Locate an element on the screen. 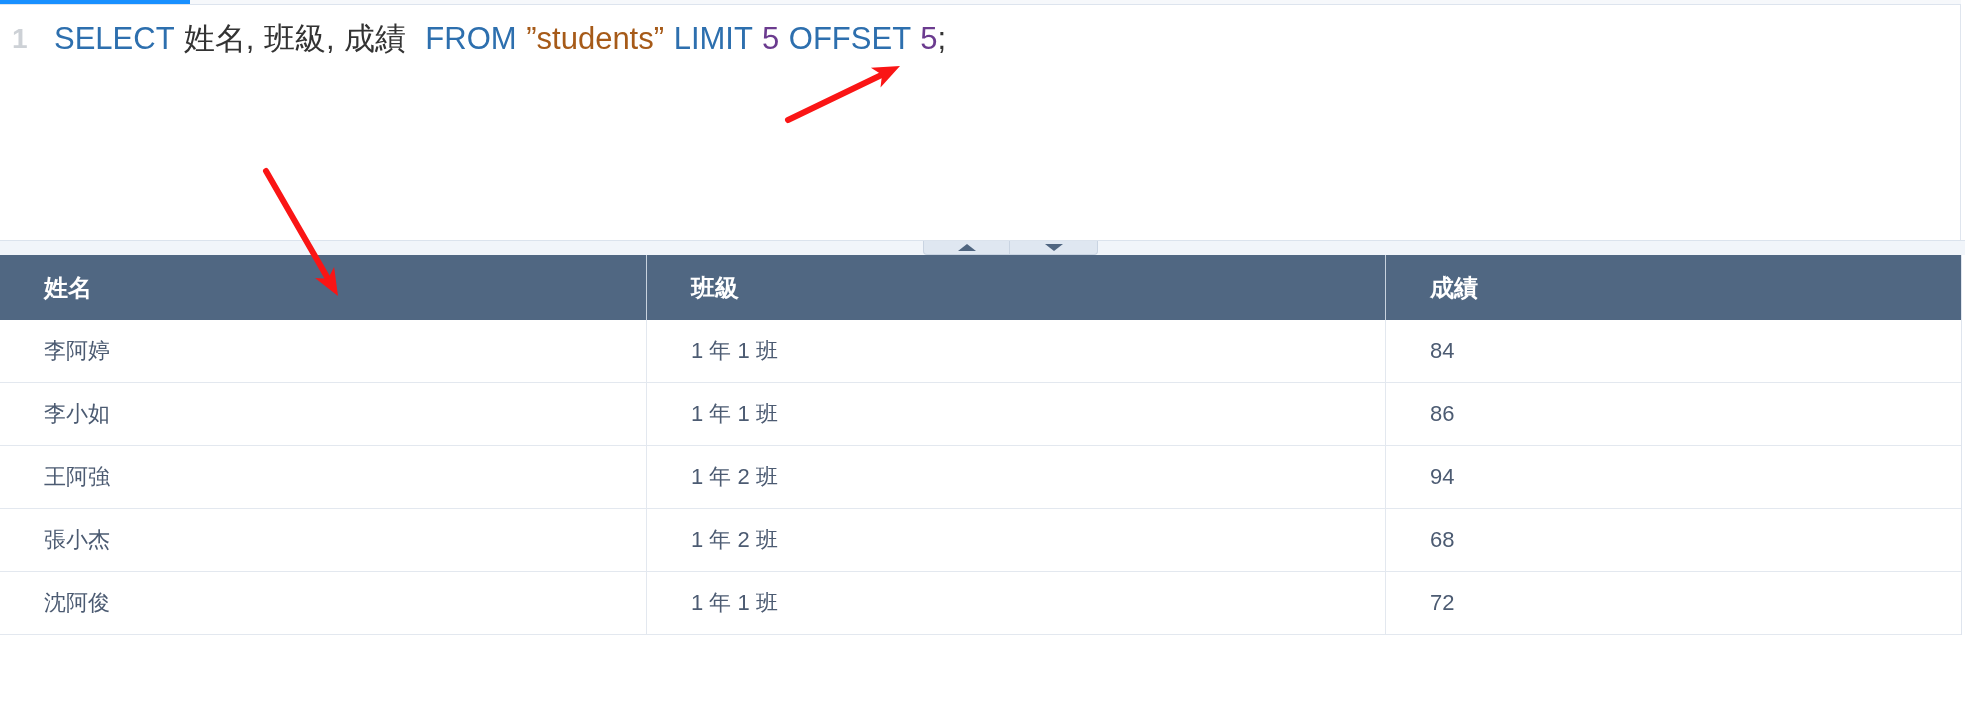 This screenshot has height=708, width=1965. table-cell: 李阿婷 is located at coordinates (323, 351).